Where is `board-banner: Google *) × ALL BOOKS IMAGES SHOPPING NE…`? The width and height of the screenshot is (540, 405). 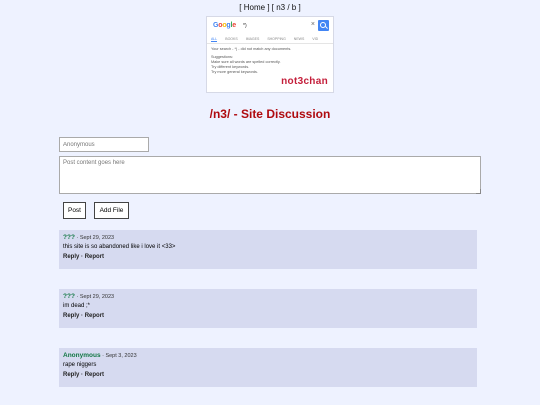 board-banner: Google *) × ALL BOOKS IMAGES SHOPPING NE… is located at coordinates (270, 54).